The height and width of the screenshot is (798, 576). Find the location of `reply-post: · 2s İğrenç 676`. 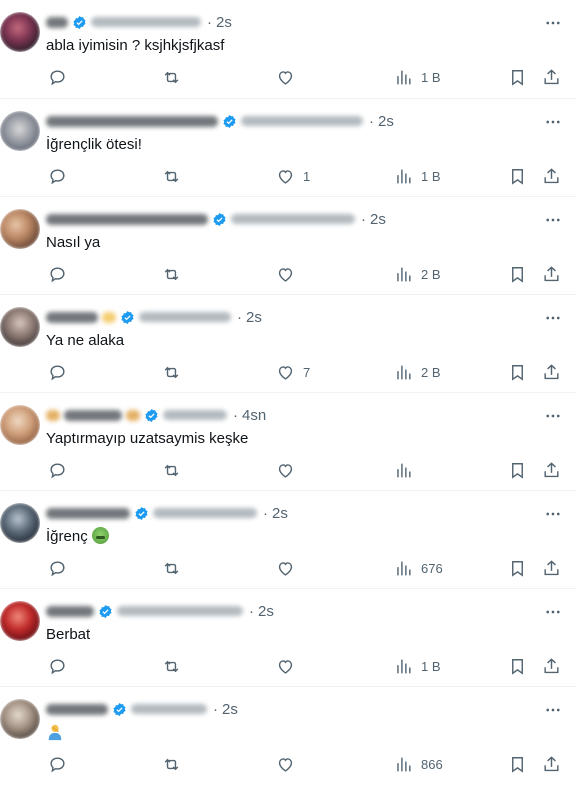

reply-post: · 2s İğrenç 676 is located at coordinates (288, 540).